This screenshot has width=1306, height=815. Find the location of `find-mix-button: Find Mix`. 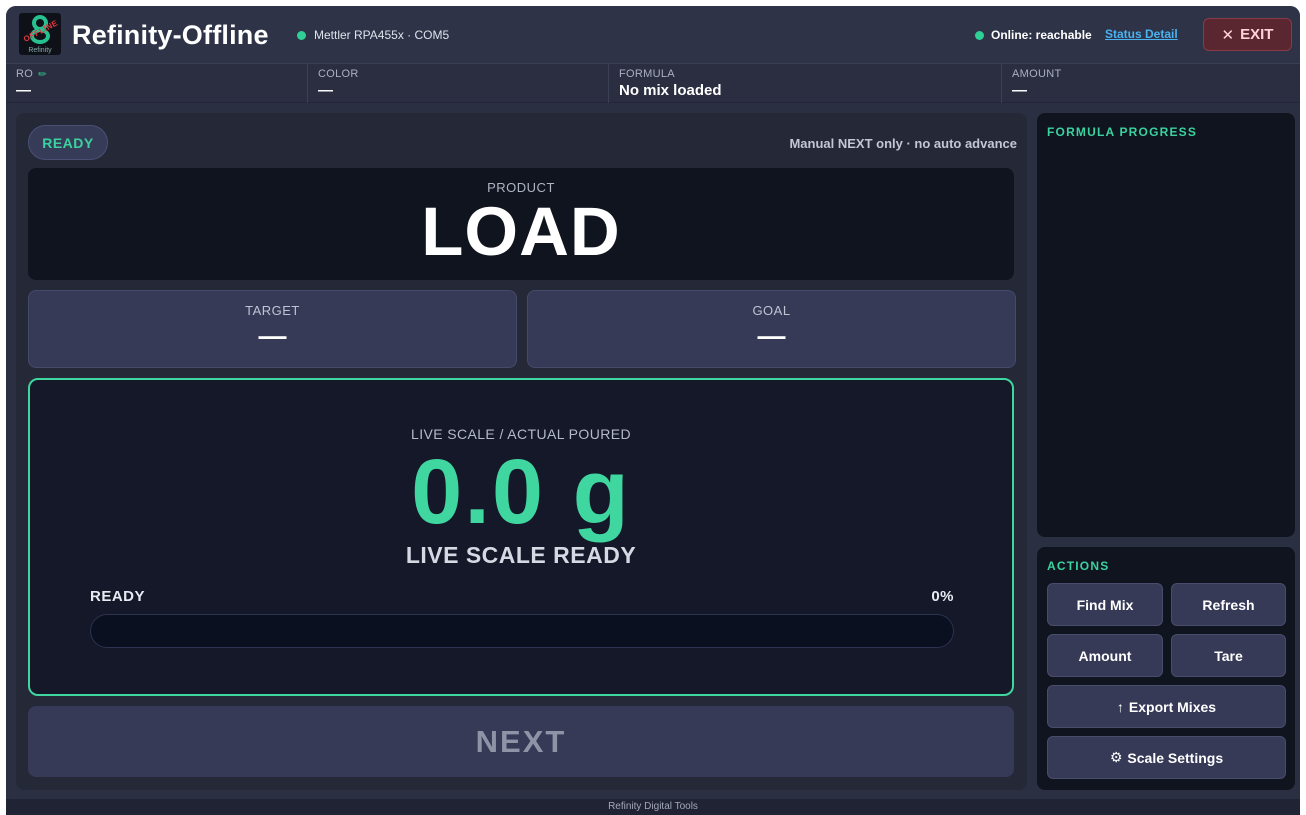

find-mix-button: Find Mix is located at coordinates (1105, 604).